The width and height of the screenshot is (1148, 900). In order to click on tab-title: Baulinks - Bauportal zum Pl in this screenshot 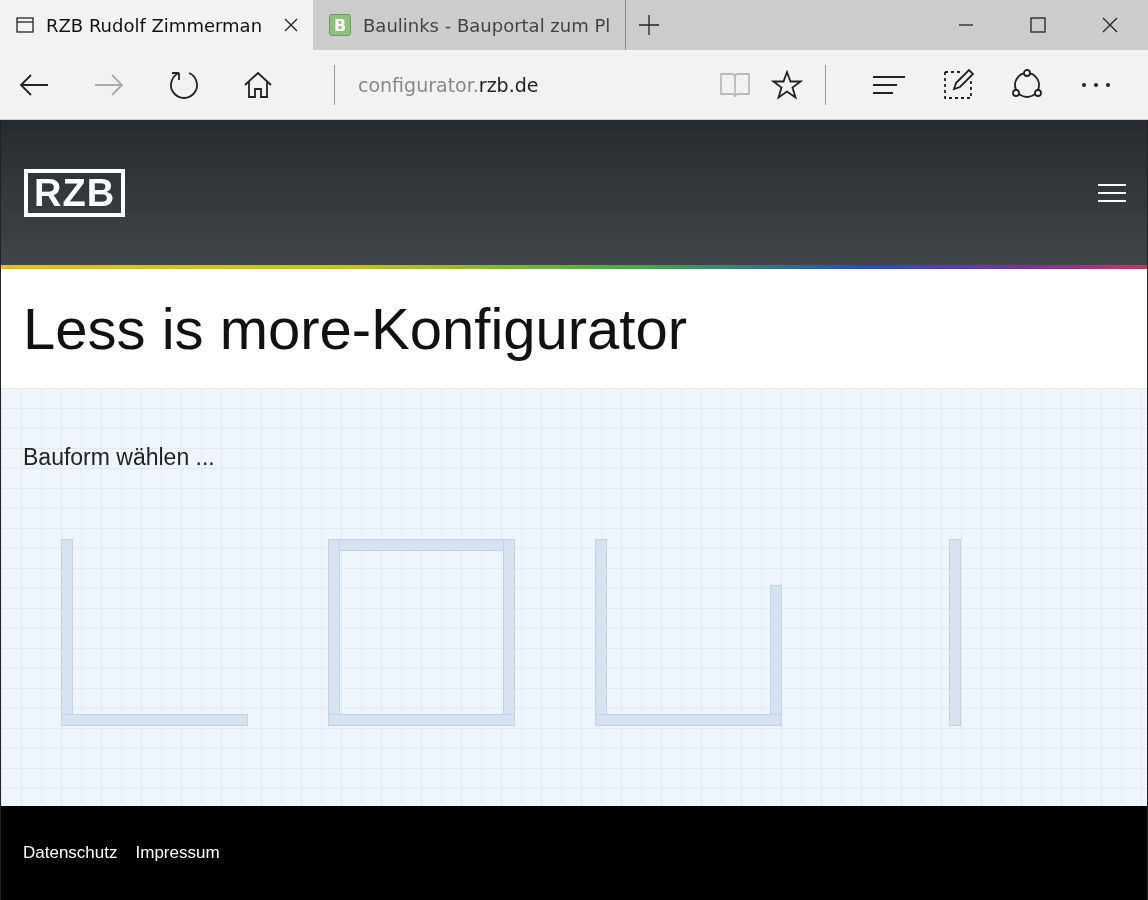, I will do `click(487, 25)`.